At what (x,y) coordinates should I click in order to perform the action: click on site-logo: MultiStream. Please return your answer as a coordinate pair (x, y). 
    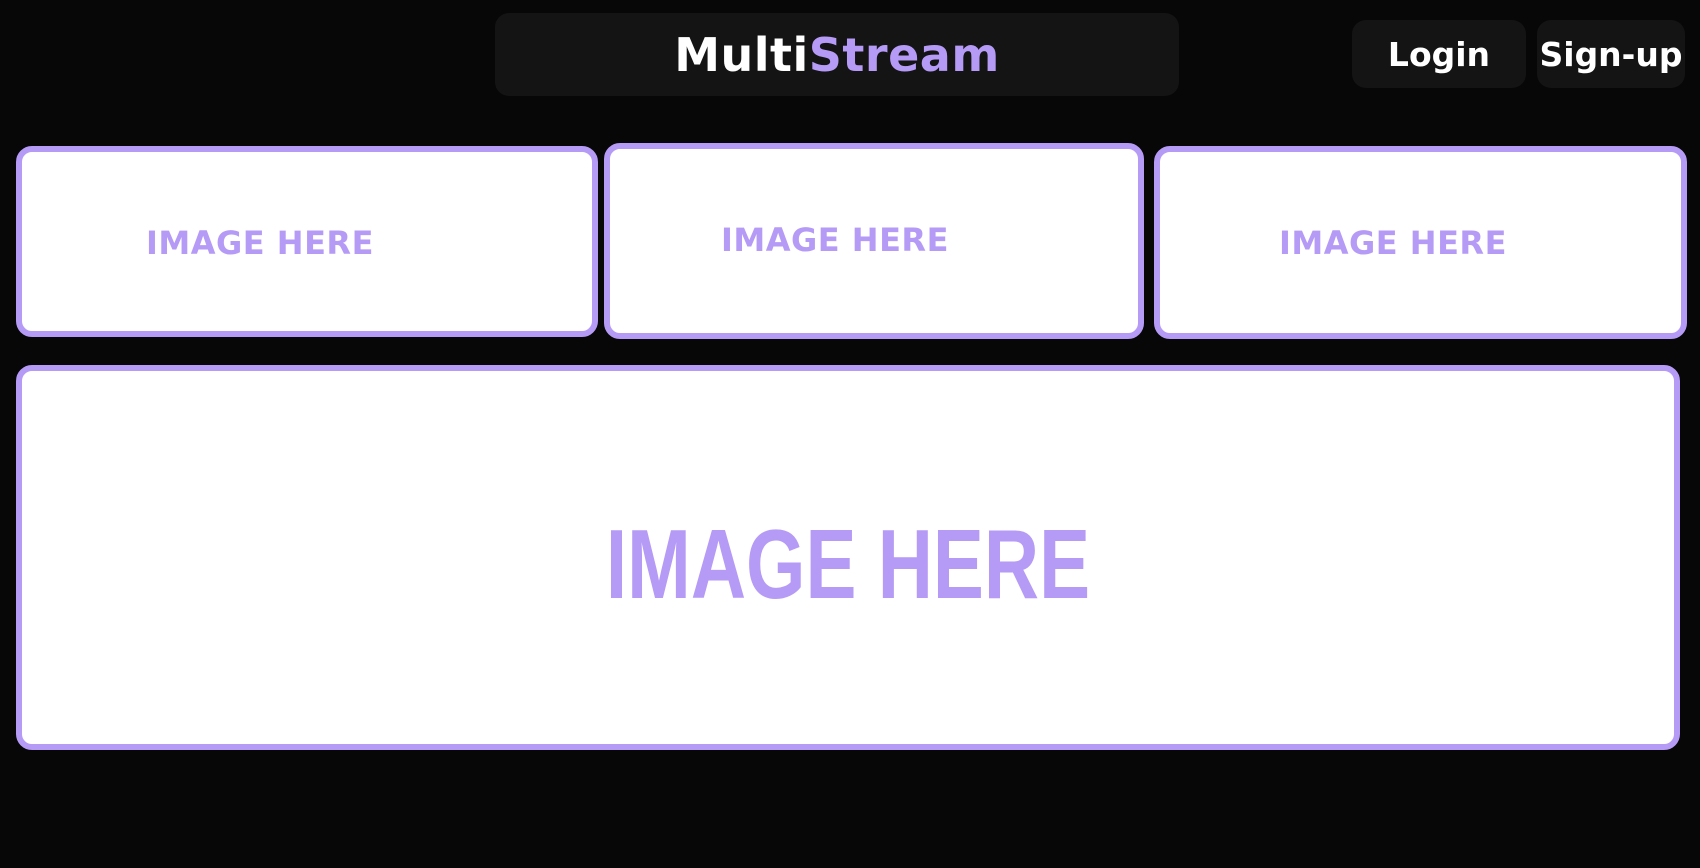
    Looking at the image, I should click on (837, 55).